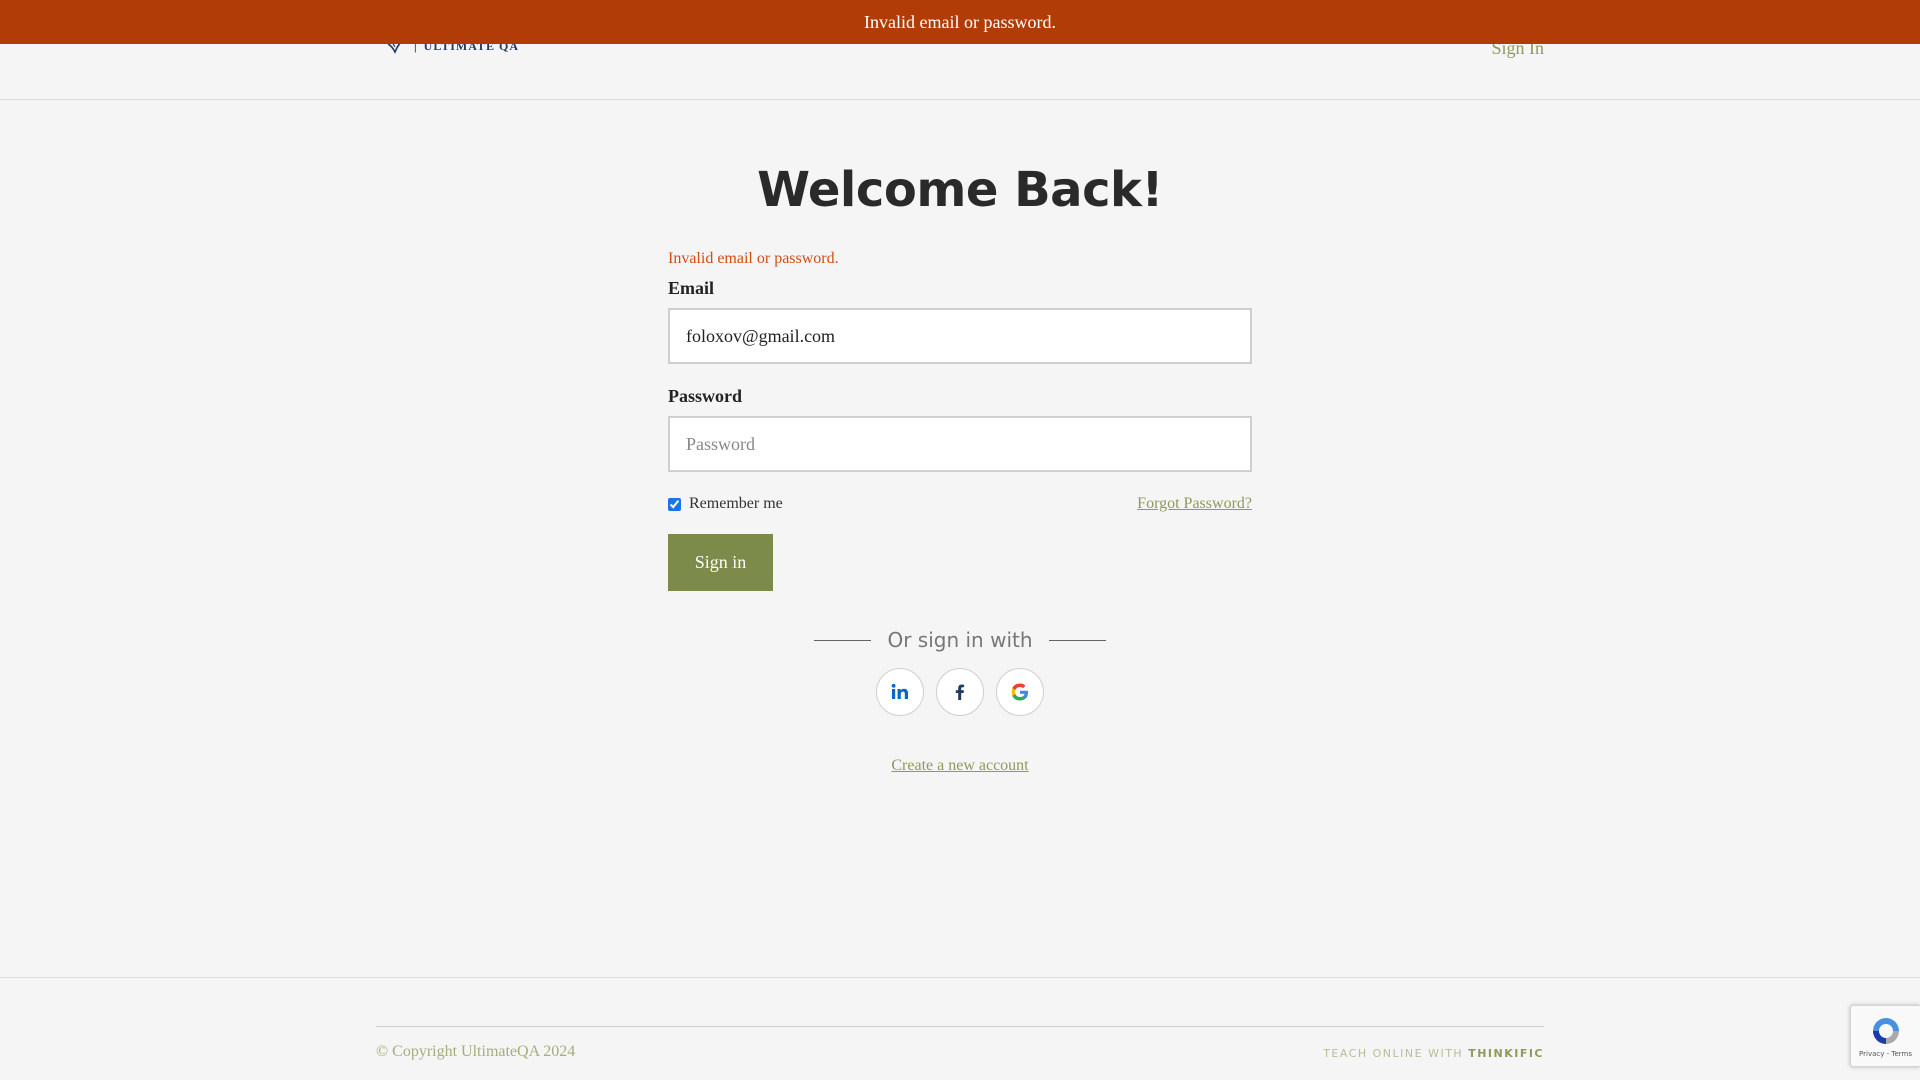 Image resolution: width=1920 pixels, height=1080 pixels. Describe the element at coordinates (476, 1051) in the screenshot. I see `footer-copyright: © Copyright UltimateQA 2024` at that location.